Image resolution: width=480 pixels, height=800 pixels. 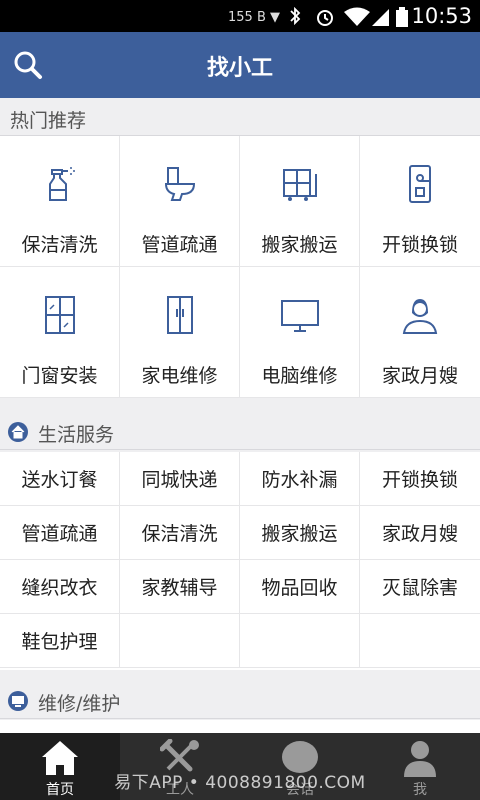 What do you see at coordinates (357, 16) in the screenshot?
I see `wifi-icon` at bounding box center [357, 16].